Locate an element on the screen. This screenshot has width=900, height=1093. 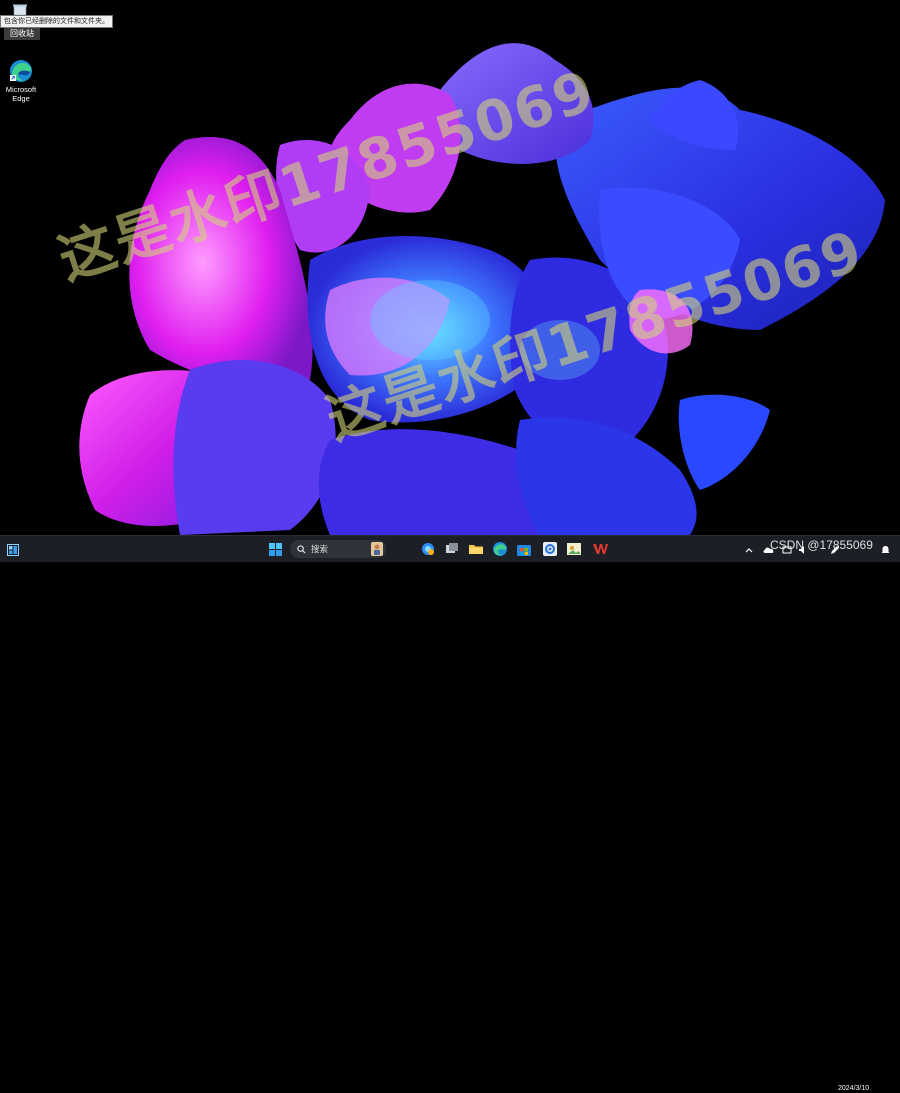
show-hidden-icons-button is located at coordinates (749, 549).